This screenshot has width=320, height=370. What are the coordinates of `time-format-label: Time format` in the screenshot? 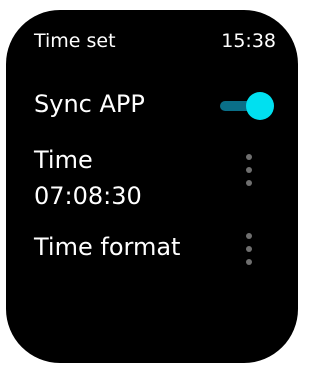 It's located at (107, 247).